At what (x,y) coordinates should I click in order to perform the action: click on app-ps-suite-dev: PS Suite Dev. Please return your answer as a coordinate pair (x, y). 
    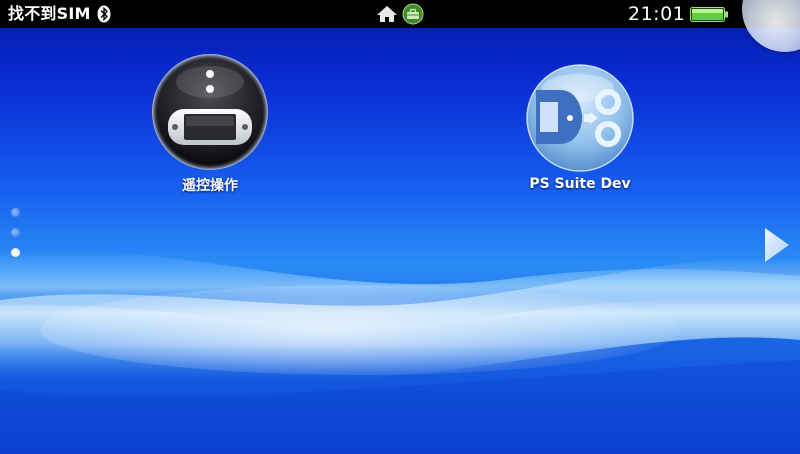
    Looking at the image, I should click on (580, 128).